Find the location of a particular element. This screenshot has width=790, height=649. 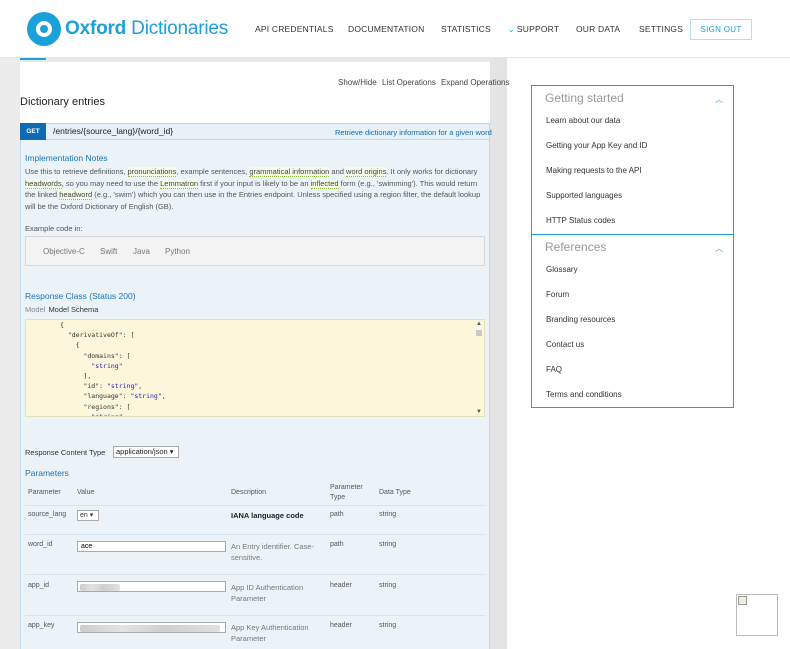

show-hide-link: Show/Hide is located at coordinates (357, 82).